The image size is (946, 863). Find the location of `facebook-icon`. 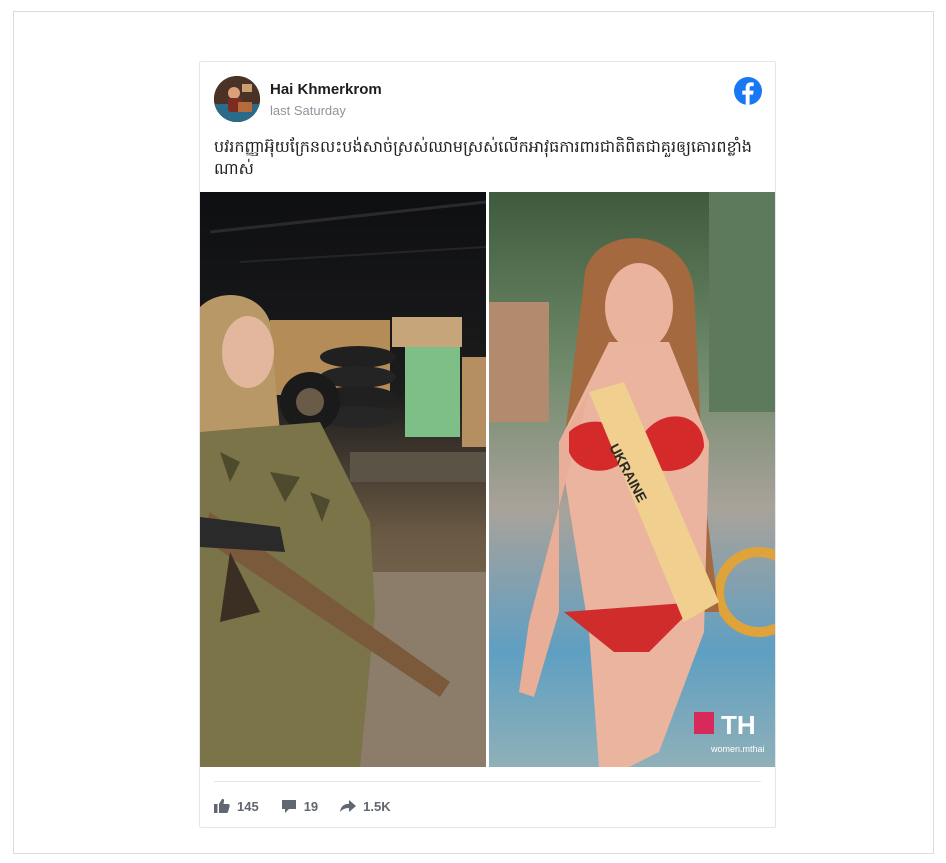

facebook-icon is located at coordinates (748, 91).